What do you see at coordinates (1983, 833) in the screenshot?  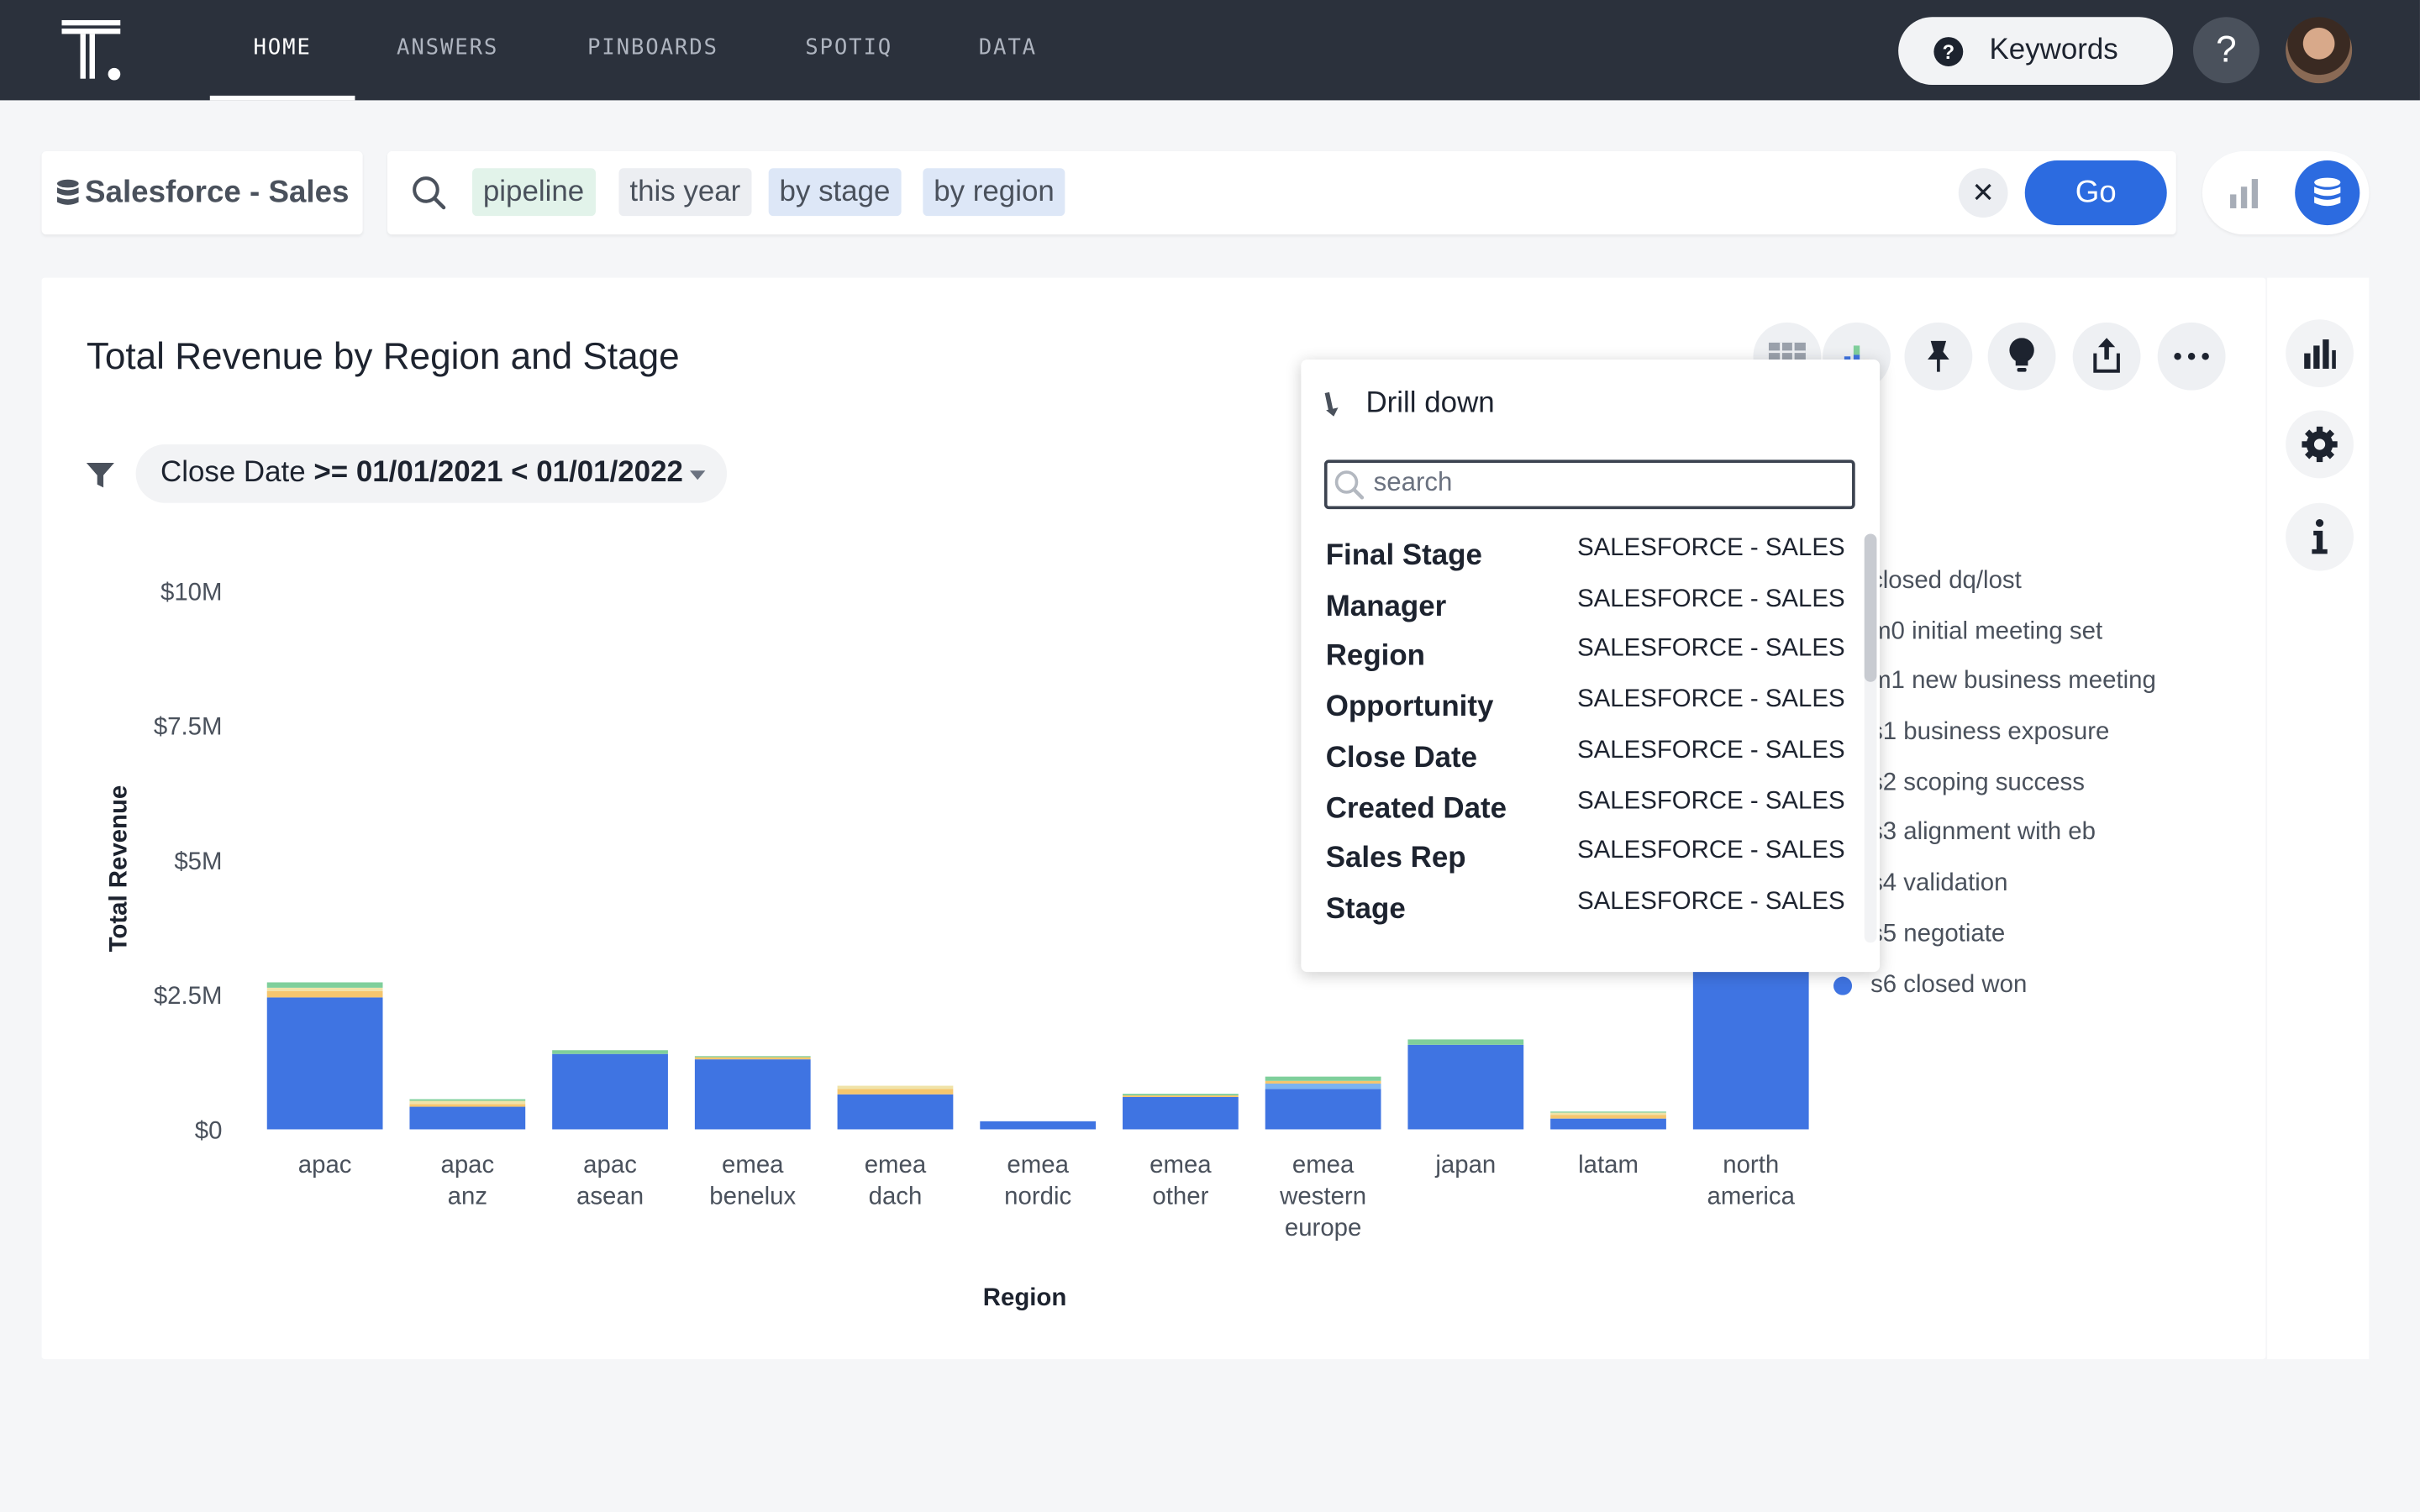 I see `legend-label: s3 alignment with eb` at bounding box center [1983, 833].